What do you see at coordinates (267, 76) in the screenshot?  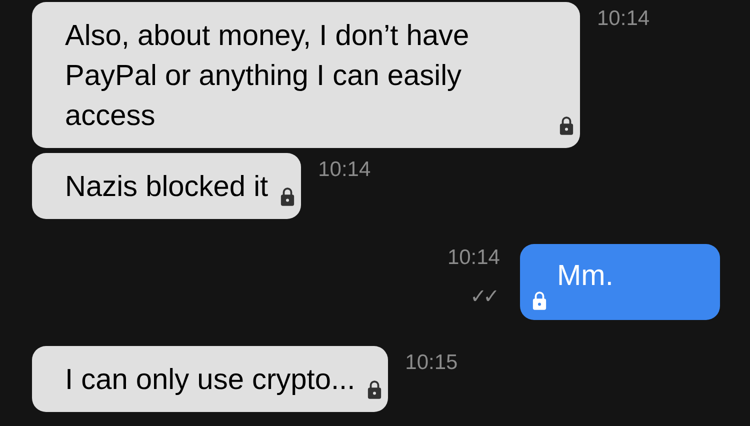 I see `message-text: Also, about money, I don’t have PayPal or anything I can easily access` at bounding box center [267, 76].